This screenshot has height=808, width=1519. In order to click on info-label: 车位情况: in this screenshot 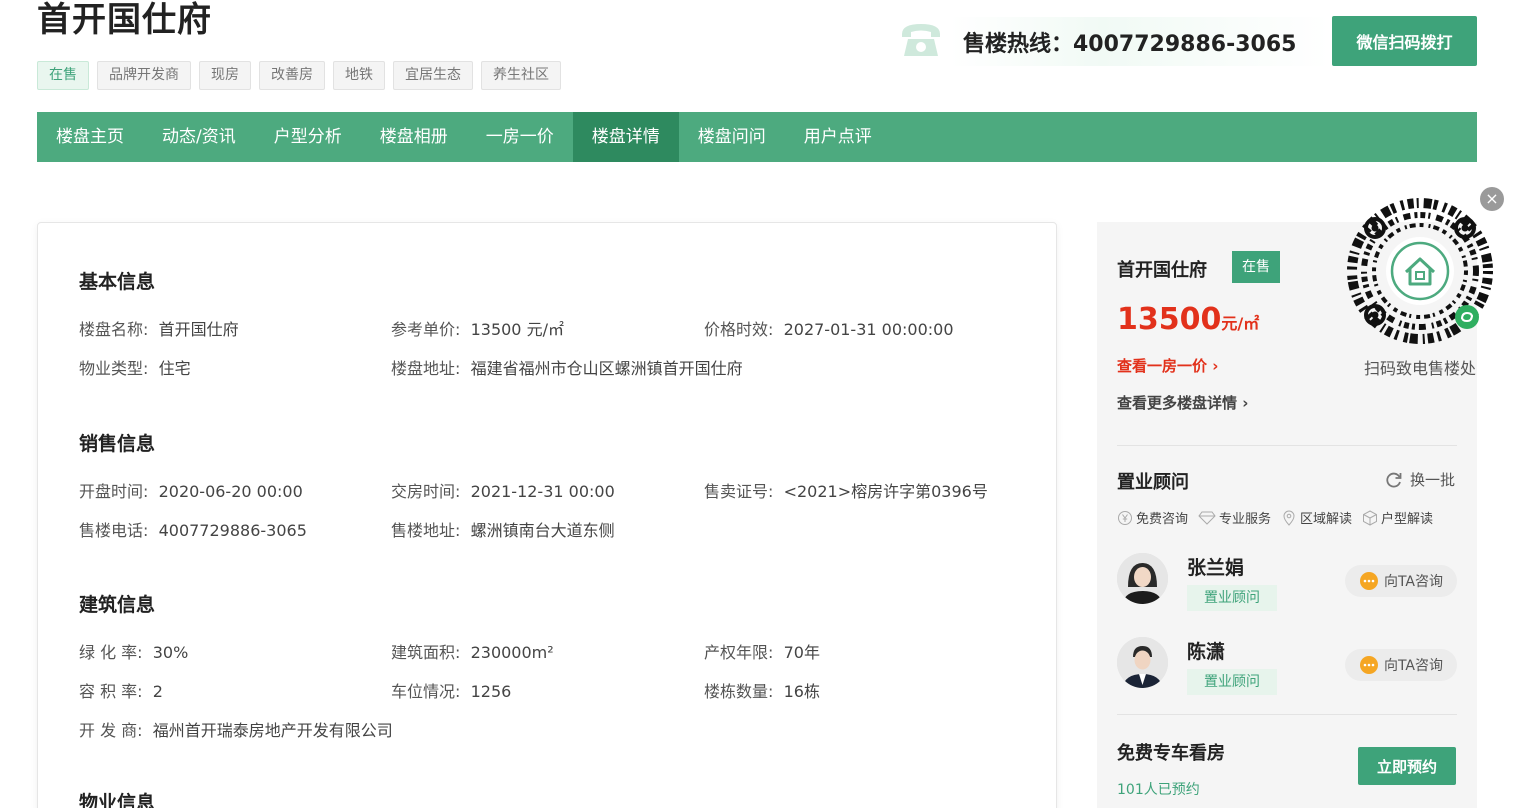, I will do `click(426, 691)`.